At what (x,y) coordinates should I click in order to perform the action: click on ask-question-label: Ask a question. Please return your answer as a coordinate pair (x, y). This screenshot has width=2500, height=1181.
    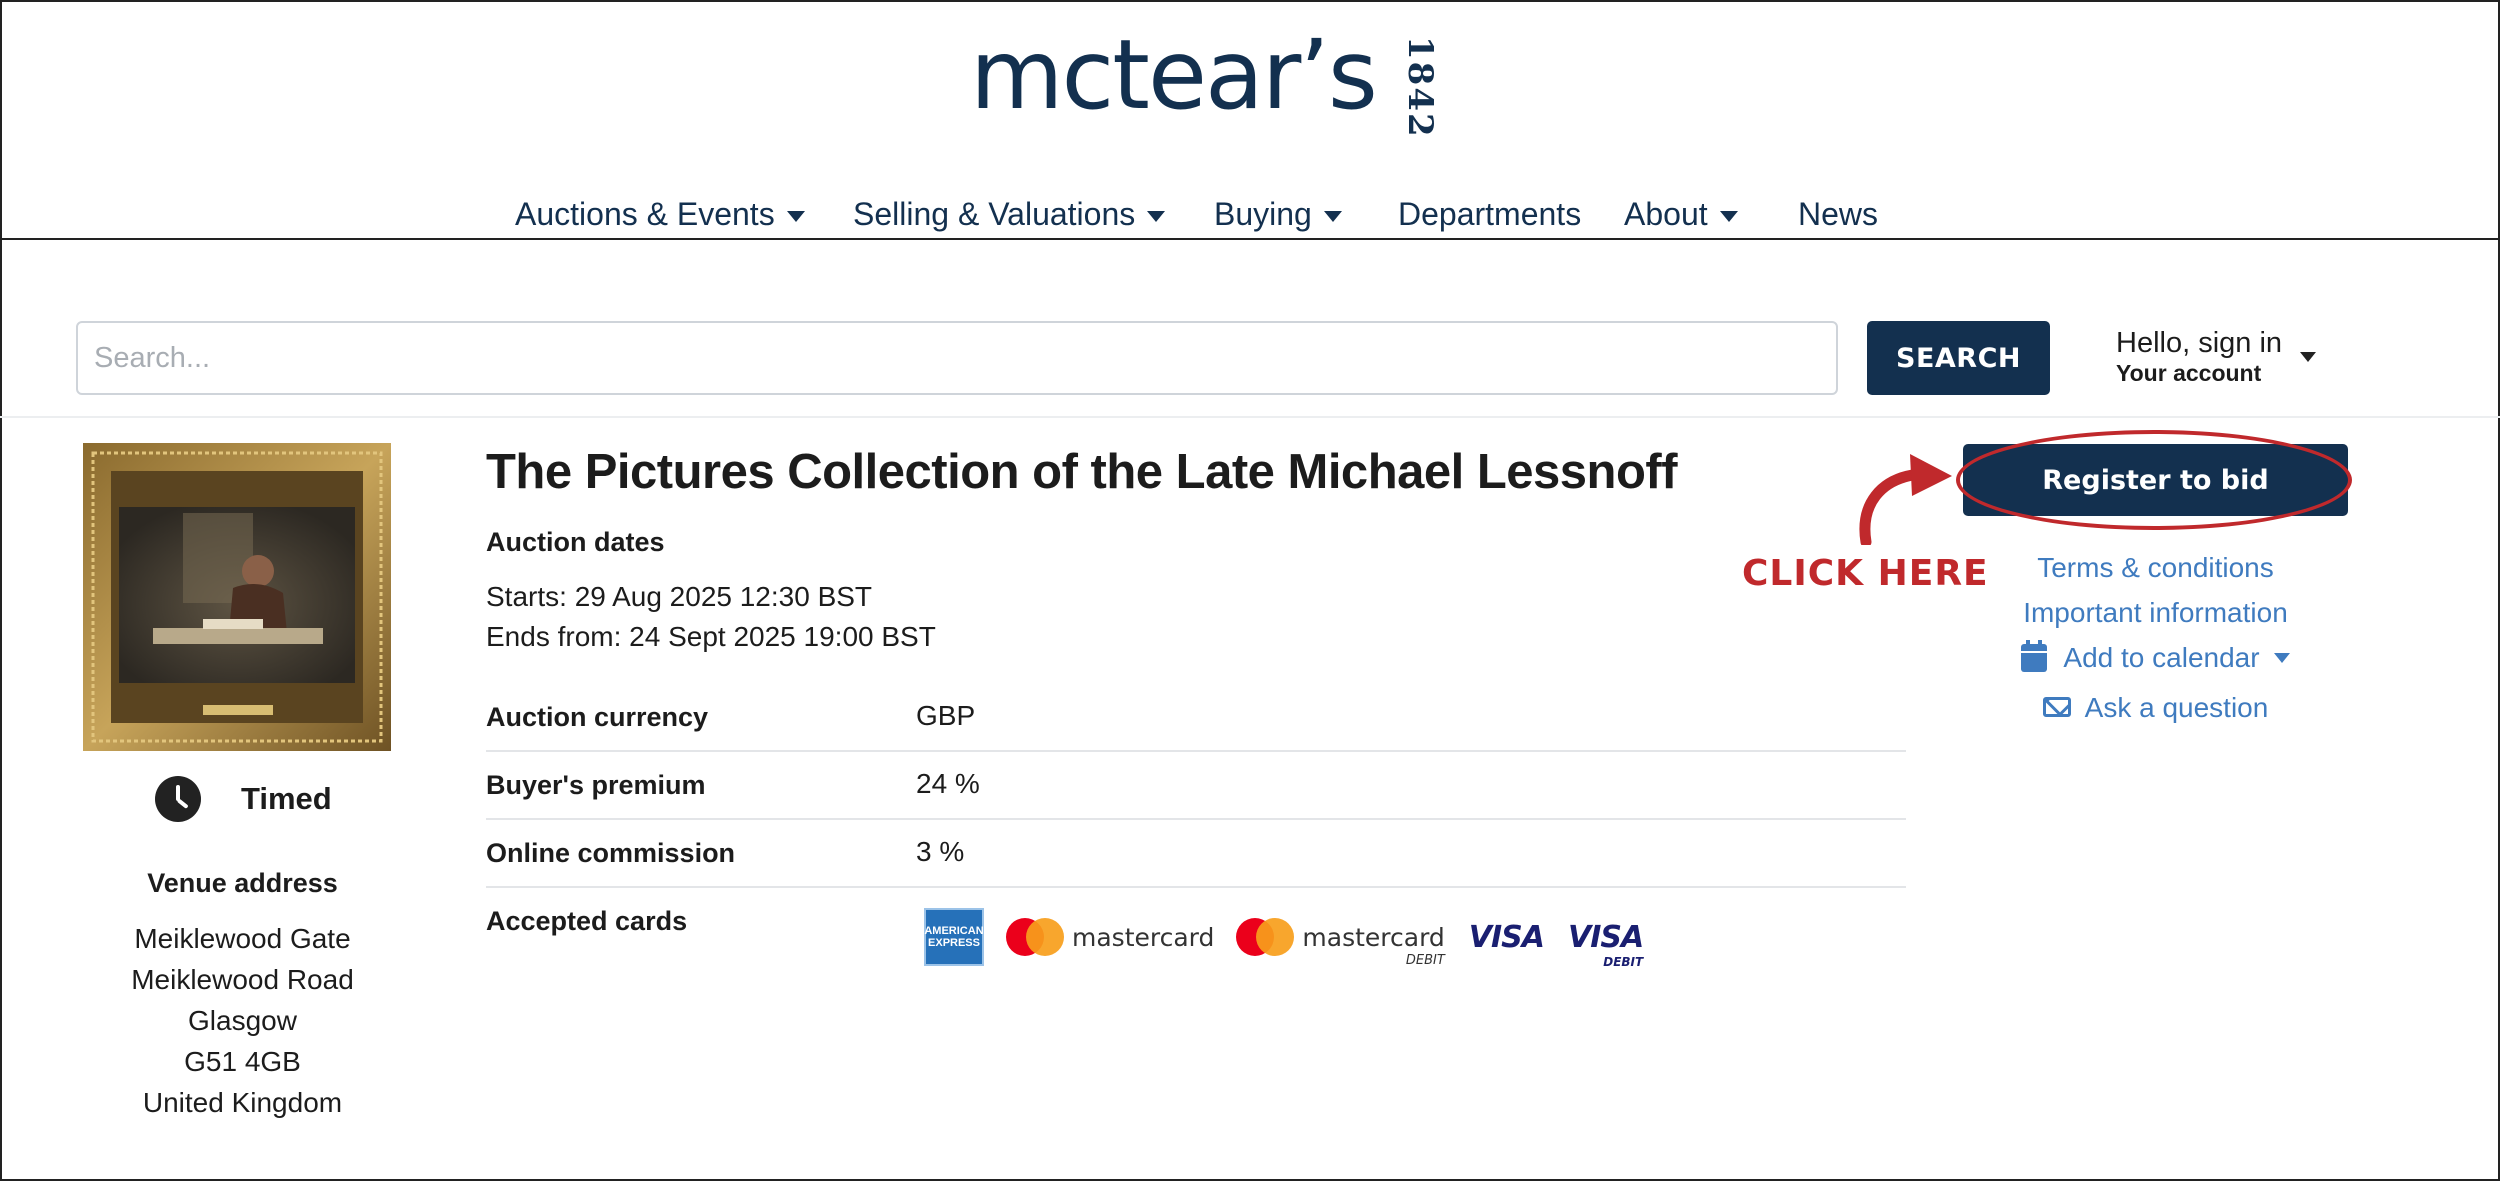
    Looking at the image, I should click on (2176, 707).